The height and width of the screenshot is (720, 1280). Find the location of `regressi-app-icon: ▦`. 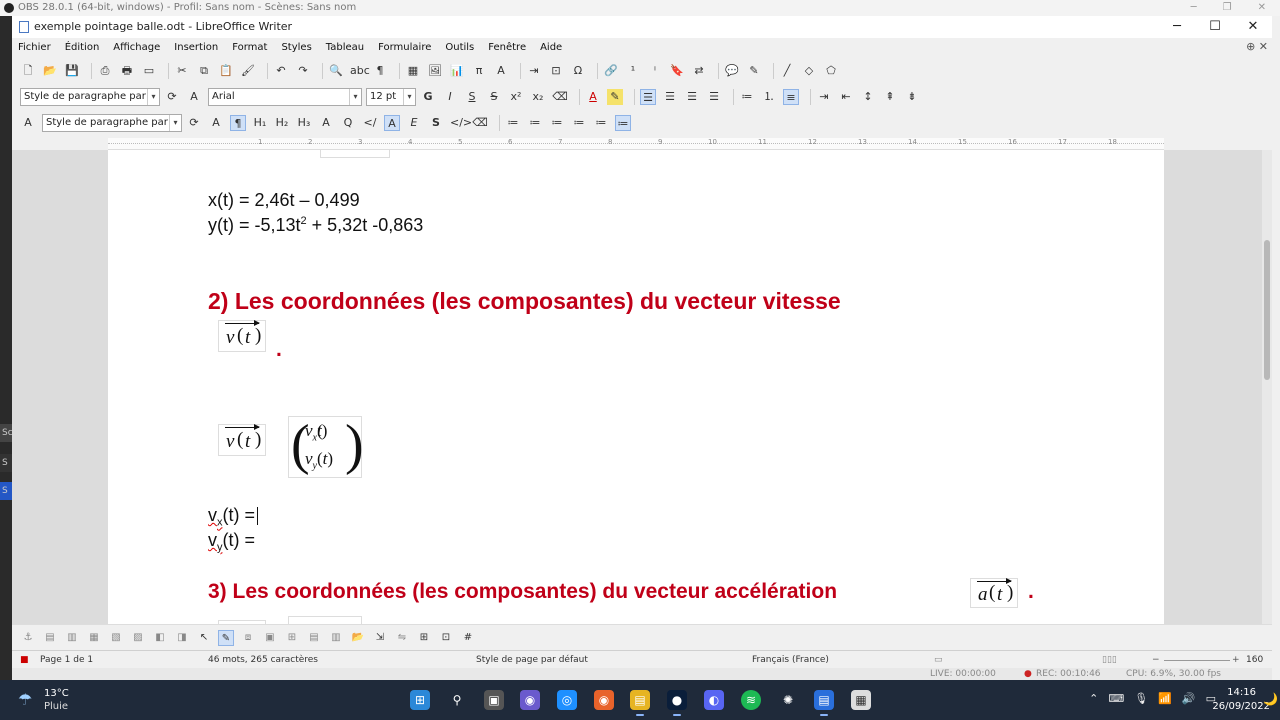

regressi-app-icon: ▦ is located at coordinates (861, 700).